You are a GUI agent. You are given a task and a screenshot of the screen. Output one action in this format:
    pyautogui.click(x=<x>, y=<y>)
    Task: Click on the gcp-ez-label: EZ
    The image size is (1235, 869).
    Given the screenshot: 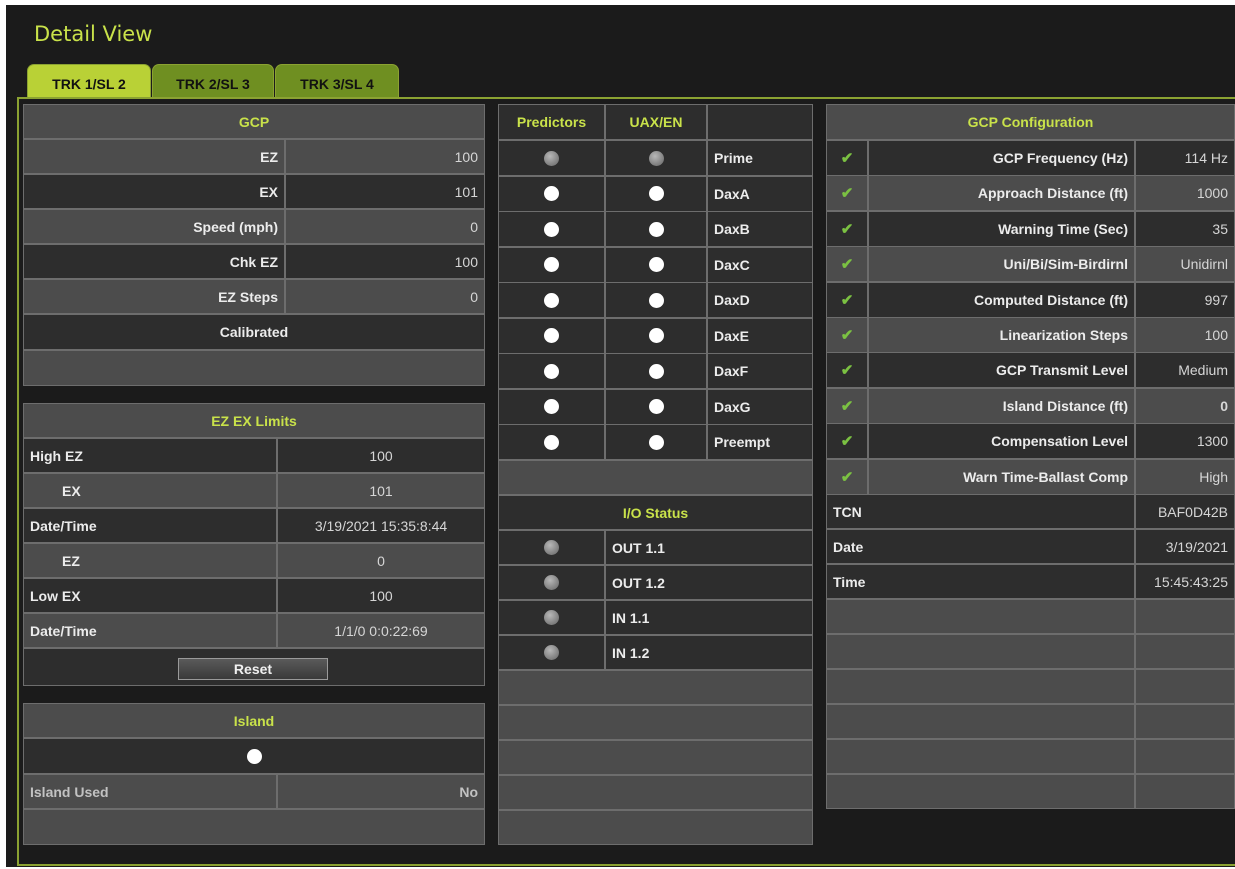 What is the action you would take?
    pyautogui.click(x=154, y=156)
    